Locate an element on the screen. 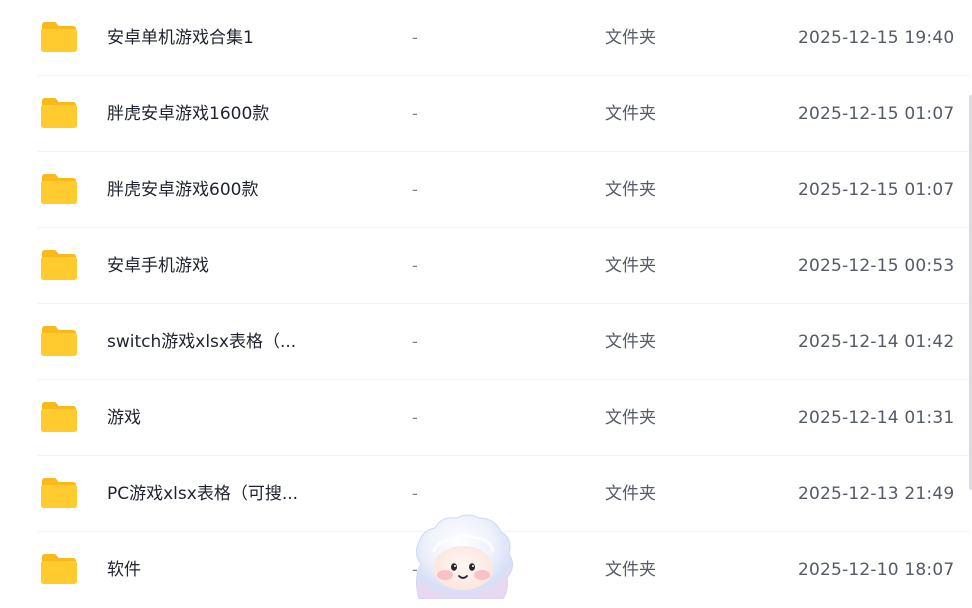 This screenshot has width=972, height=608. file-modified-time: 2025-12-15 00:53 is located at coordinates (876, 266).